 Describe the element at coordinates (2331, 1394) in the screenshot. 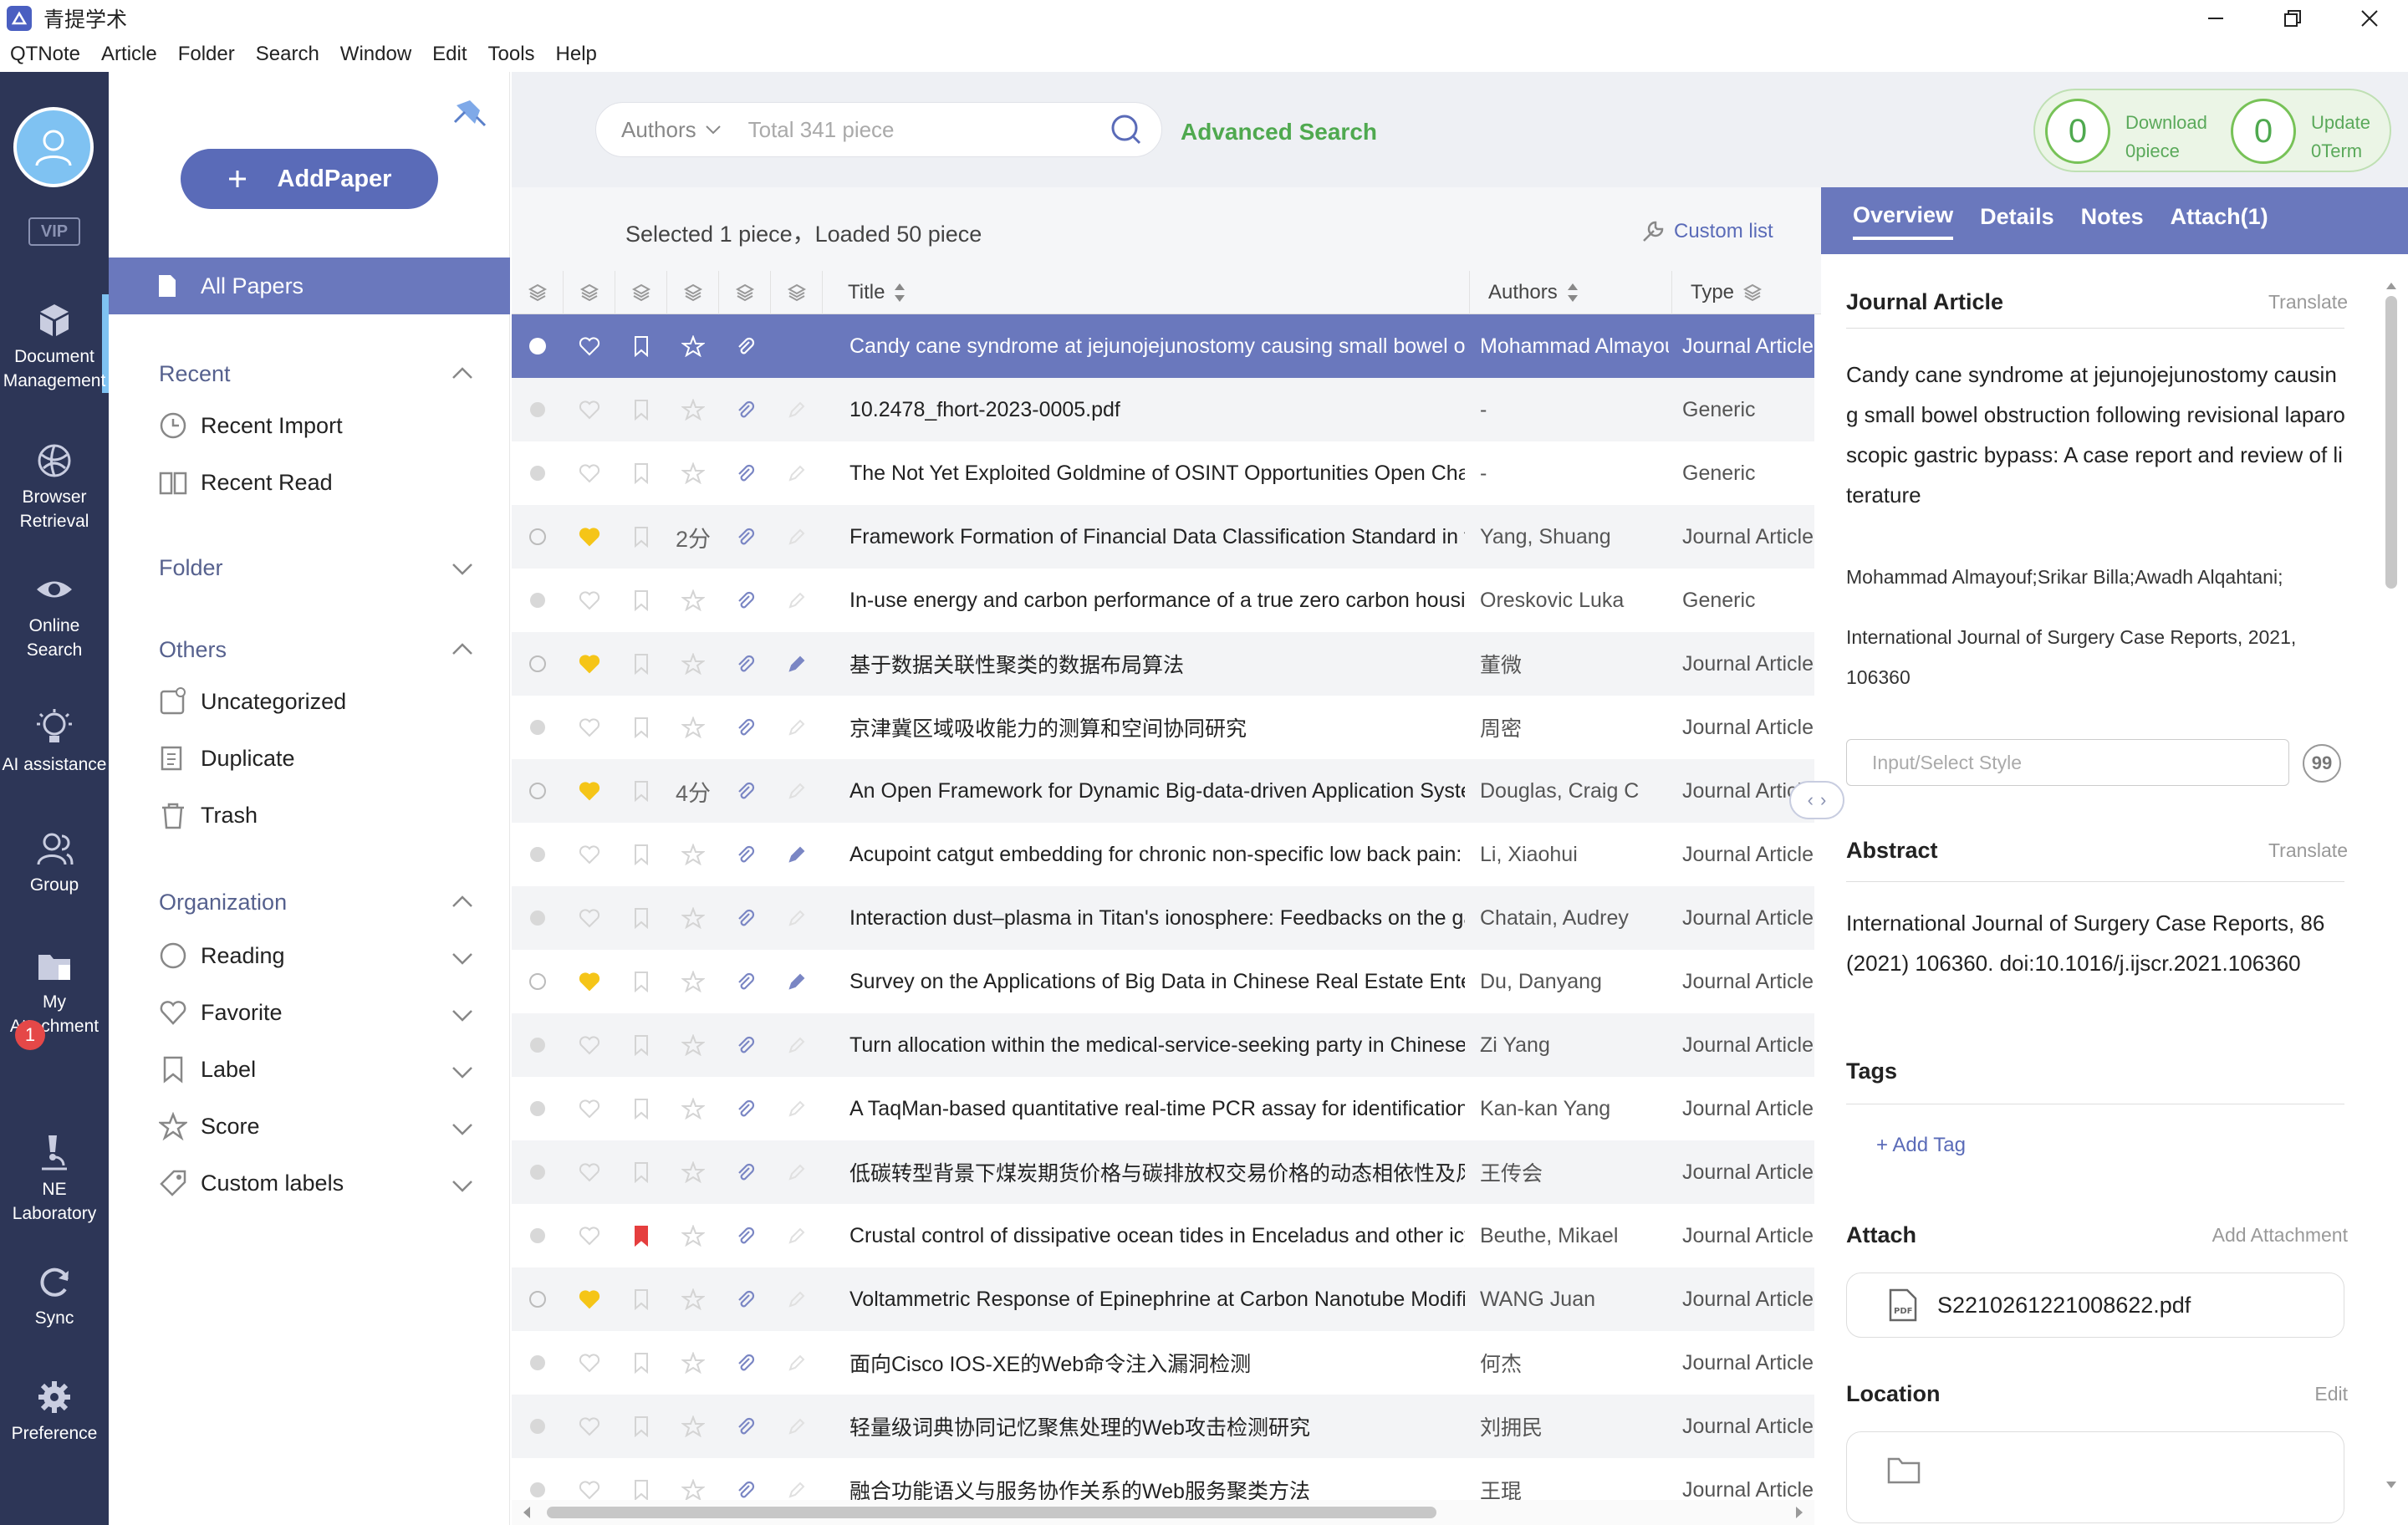

I see `location-edit-link: Edit` at that location.